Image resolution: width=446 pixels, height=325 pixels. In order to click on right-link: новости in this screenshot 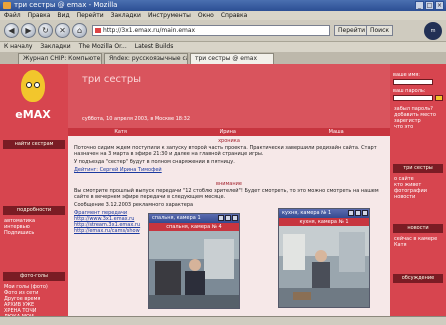, I will do `click(419, 197)`.